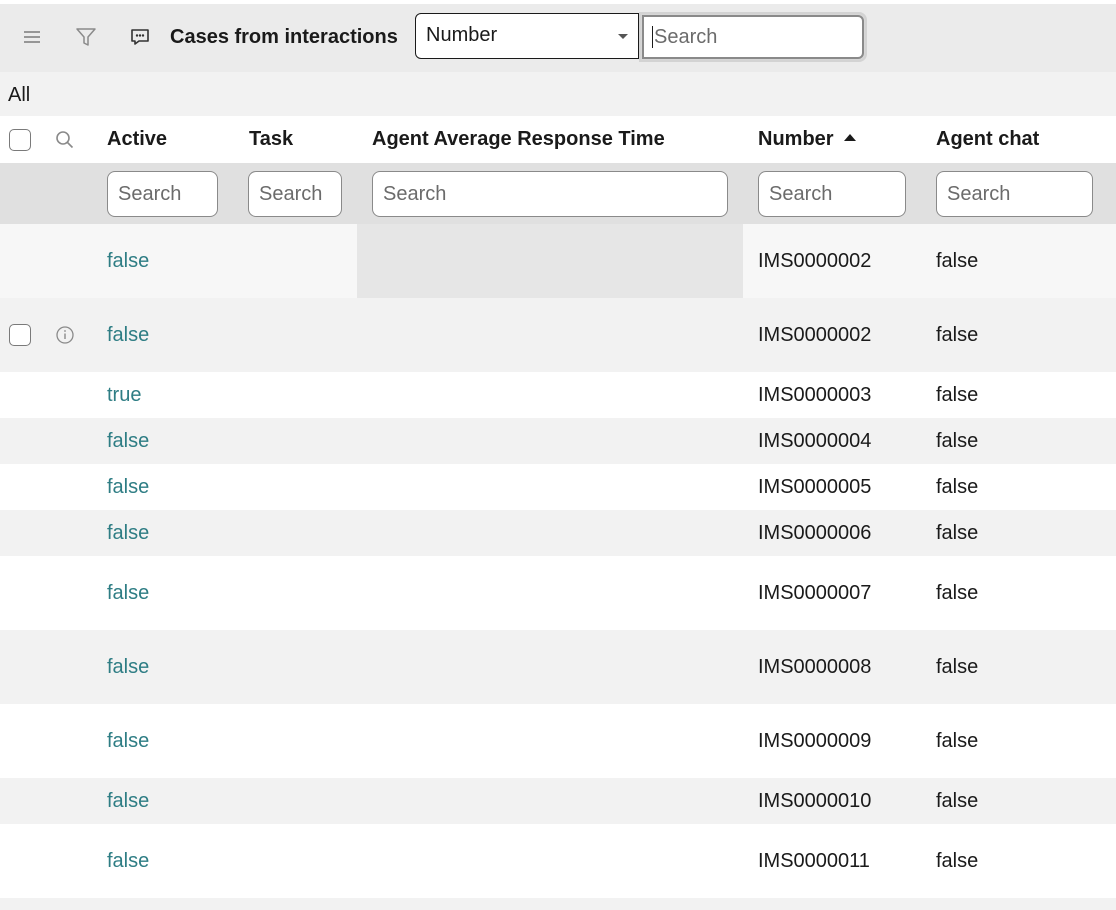 This screenshot has width=1116, height=910. What do you see at coordinates (558, 861) in the screenshot?
I see `table-row: false IMS0000011 false` at bounding box center [558, 861].